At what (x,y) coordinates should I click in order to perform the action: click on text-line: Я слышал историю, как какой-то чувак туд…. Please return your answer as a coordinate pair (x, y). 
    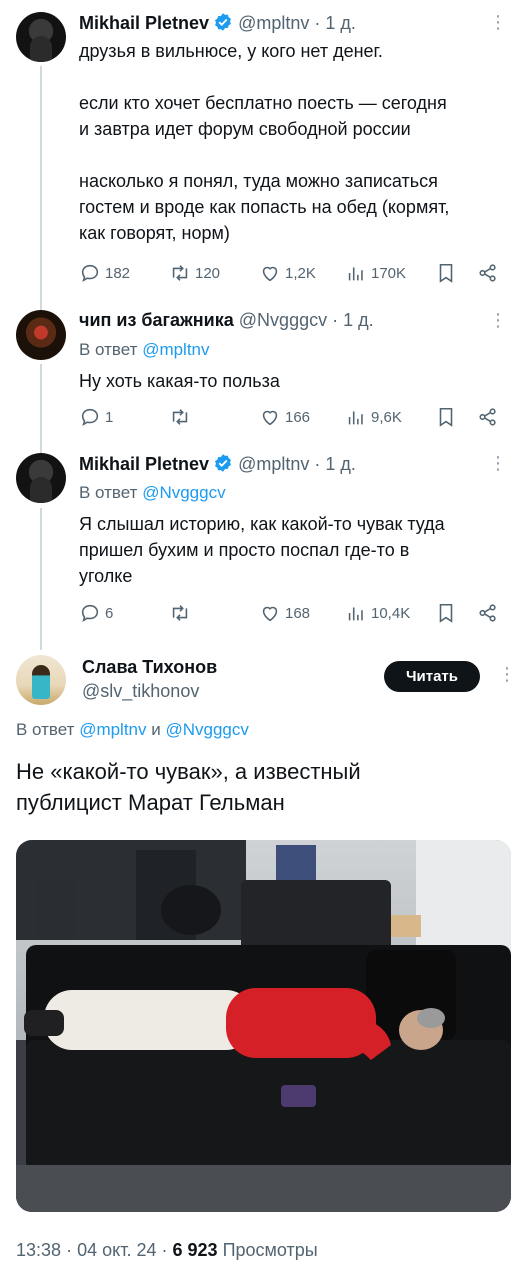
    Looking at the image, I should click on (262, 524).